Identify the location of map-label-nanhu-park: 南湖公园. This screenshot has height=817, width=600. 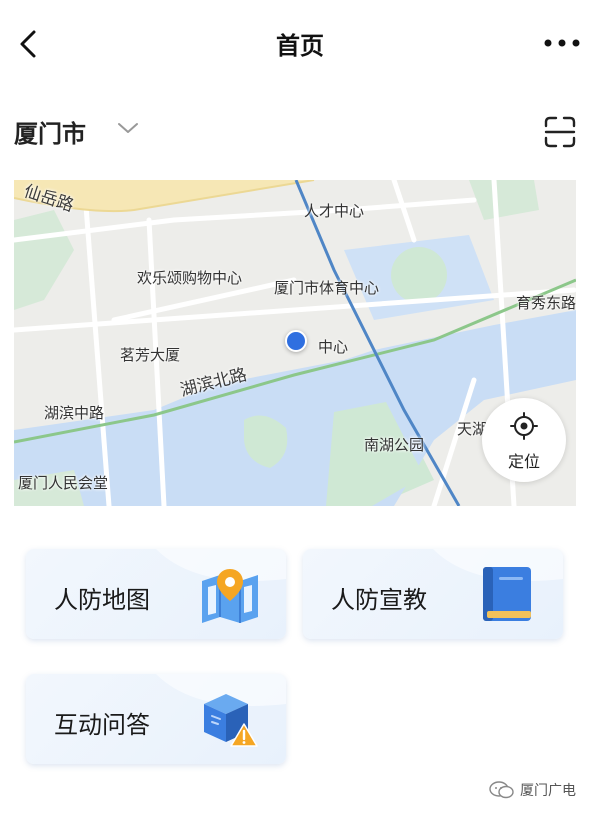
(394, 445).